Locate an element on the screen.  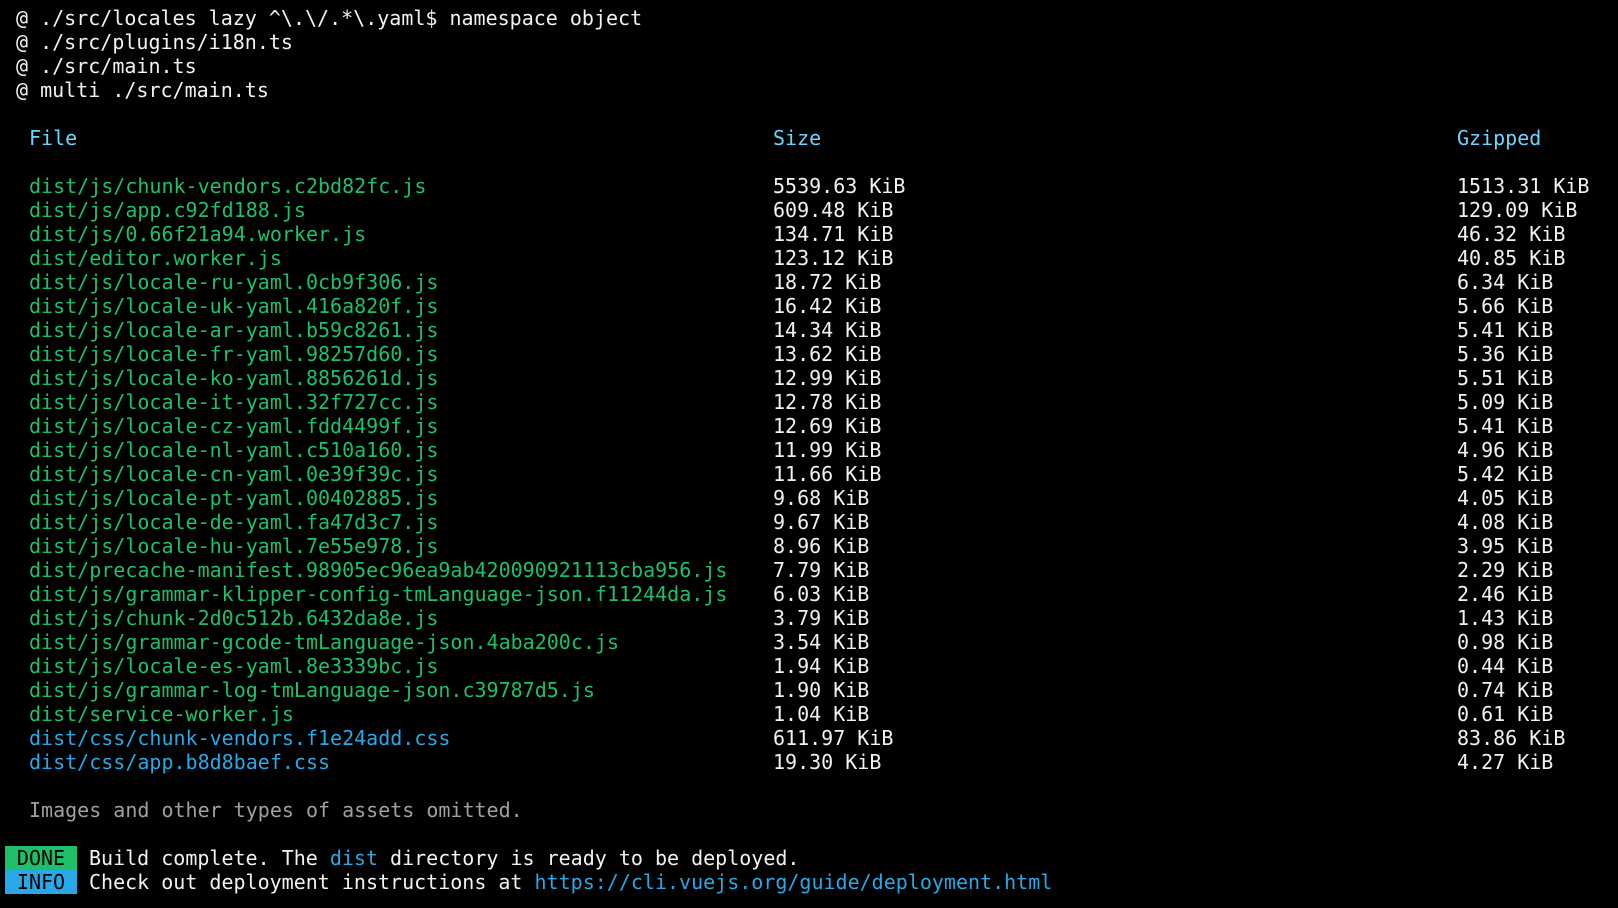
asset-file-name: dist/js/chunk-2d0c512b.6432da8e.js is located at coordinates (234, 618).